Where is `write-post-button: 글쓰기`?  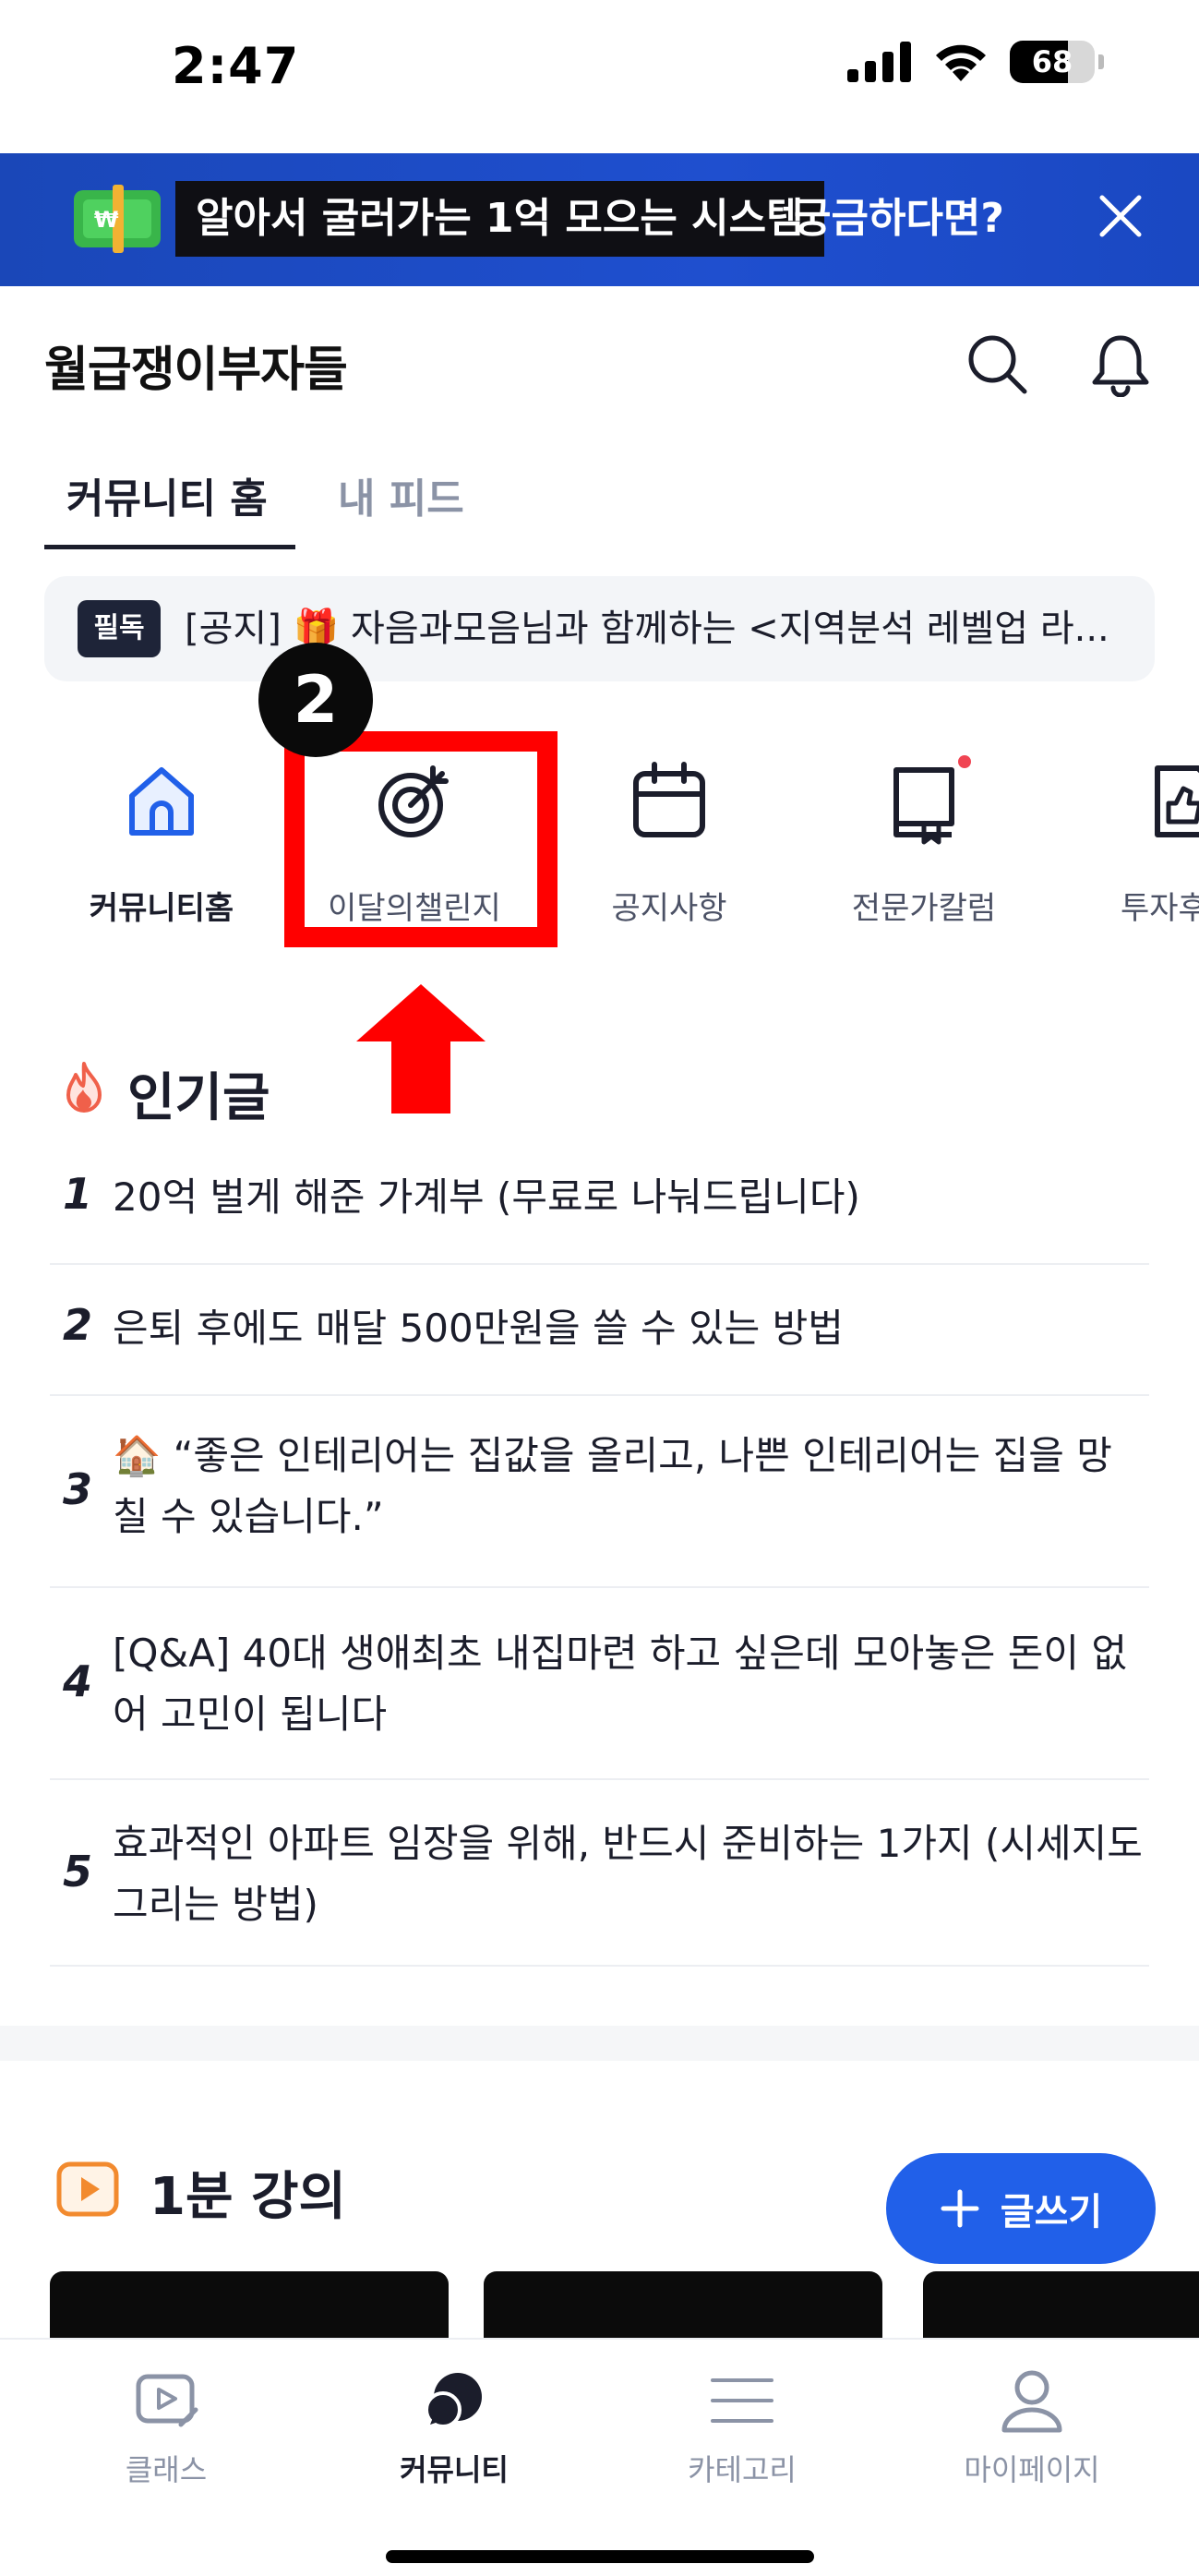
write-post-button: 글쓰기 is located at coordinates (1021, 2208).